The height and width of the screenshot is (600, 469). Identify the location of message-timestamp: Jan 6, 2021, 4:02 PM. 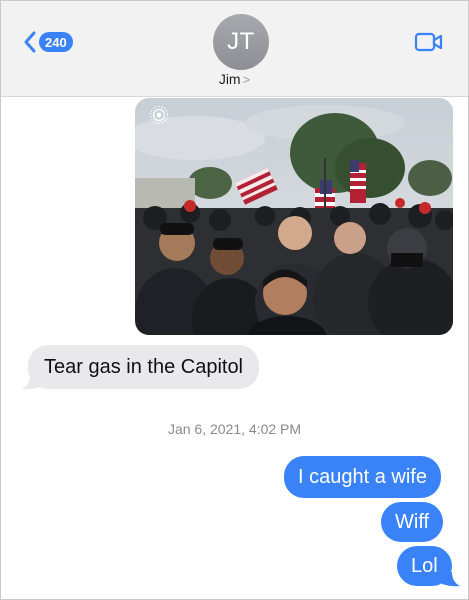
(234, 429).